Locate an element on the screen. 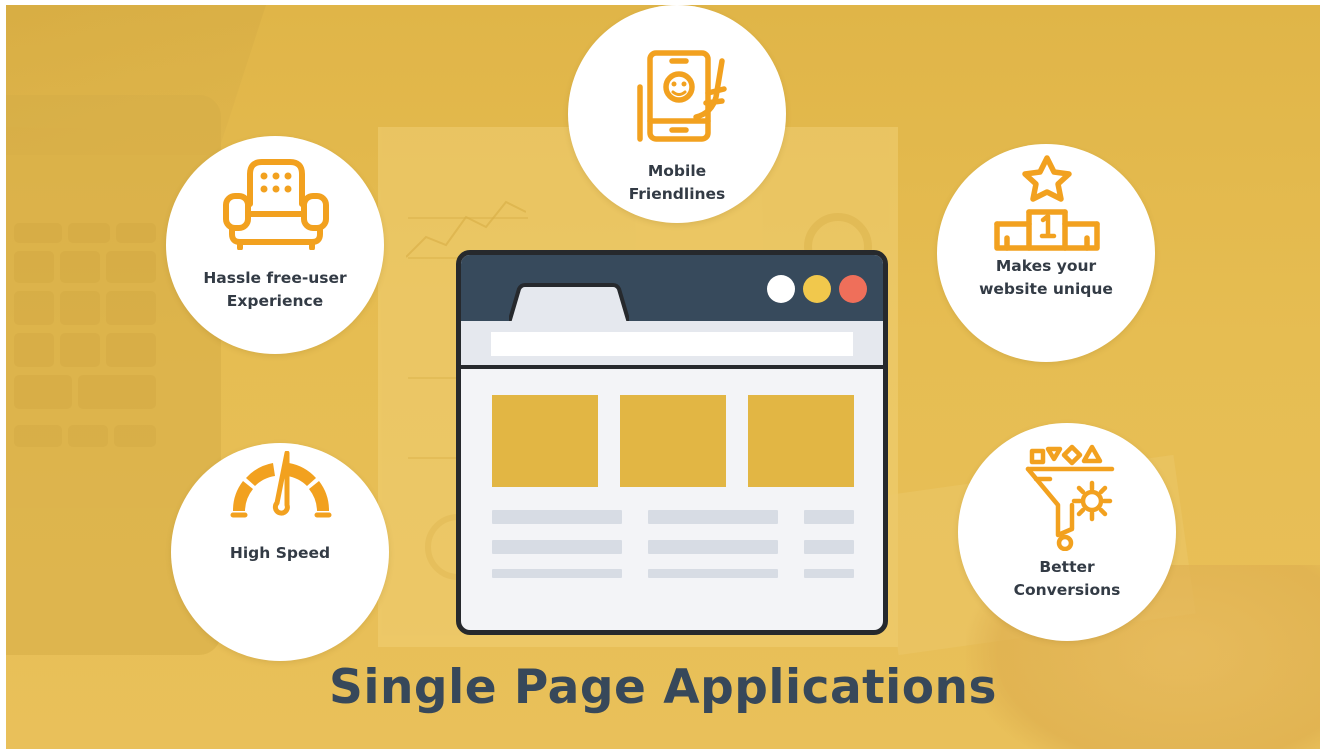 Image resolution: width=1324 pixels, height=754 pixels. smartphone-hand-icon is located at coordinates (682, 96).